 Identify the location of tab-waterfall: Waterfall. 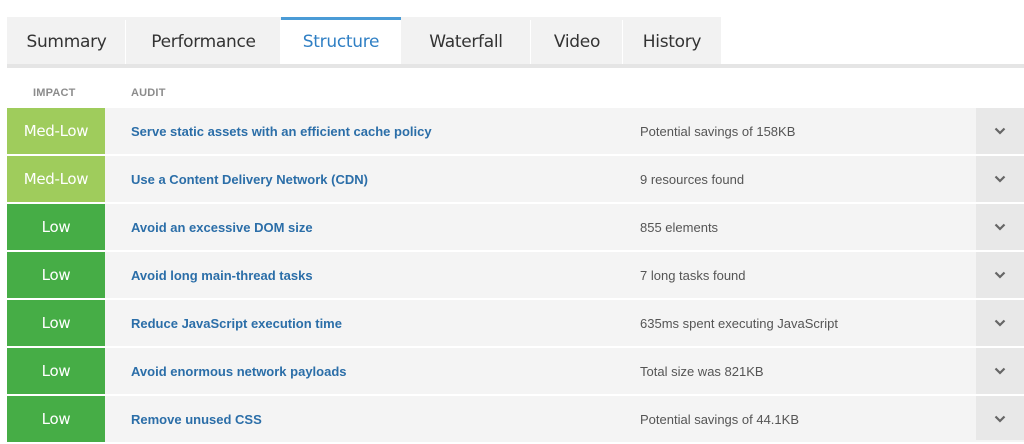
(466, 40).